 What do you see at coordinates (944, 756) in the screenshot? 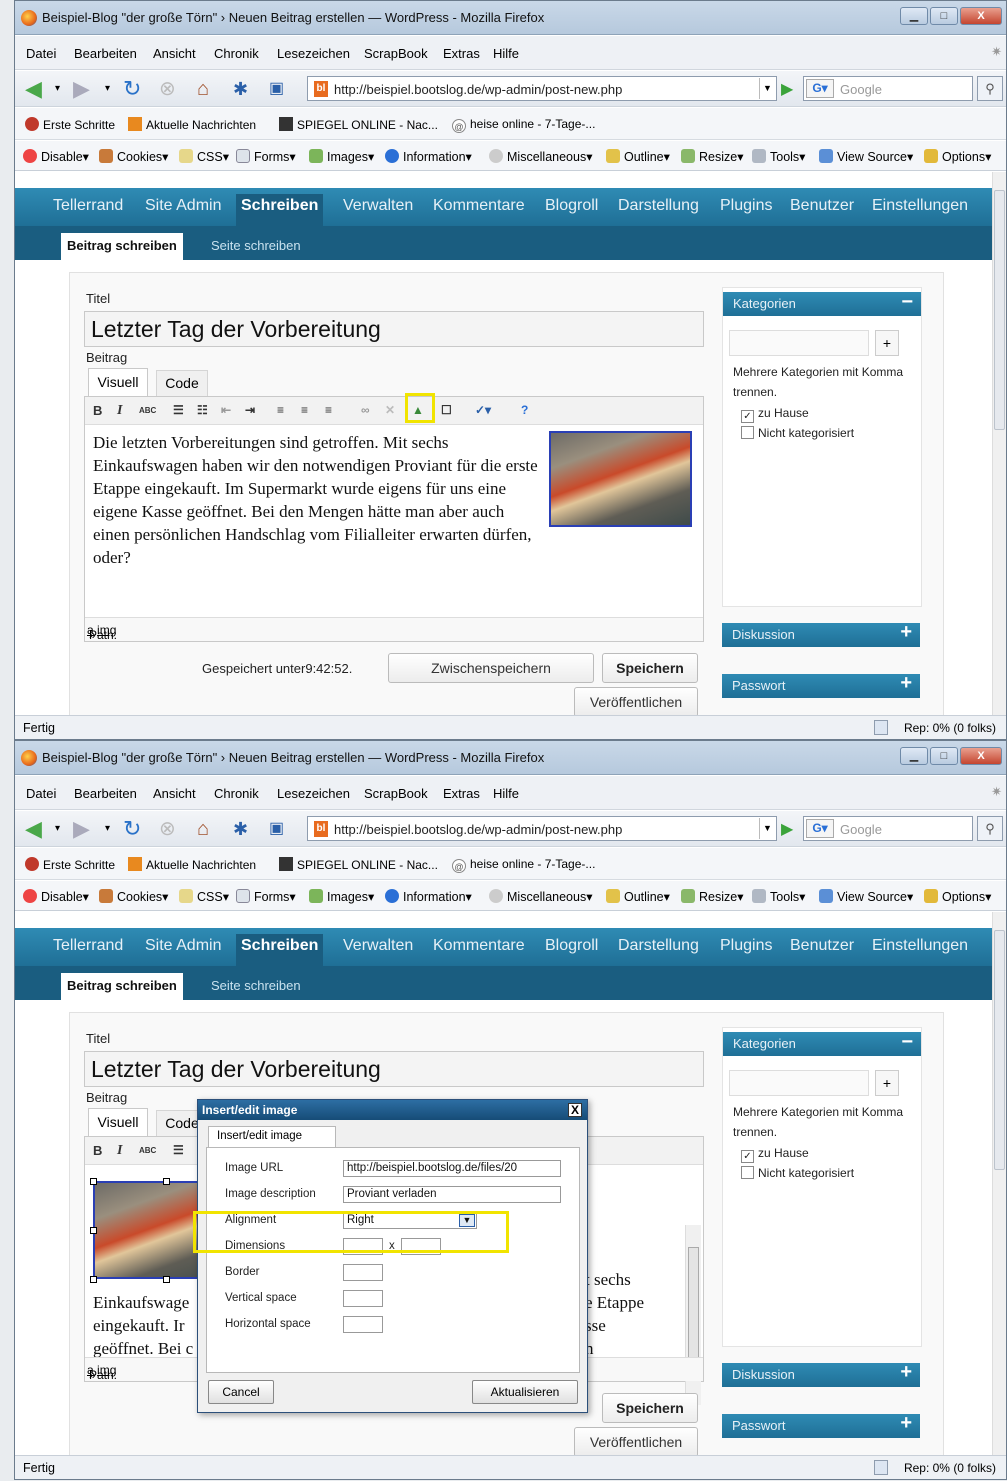
I see `maximize-button: □` at bounding box center [944, 756].